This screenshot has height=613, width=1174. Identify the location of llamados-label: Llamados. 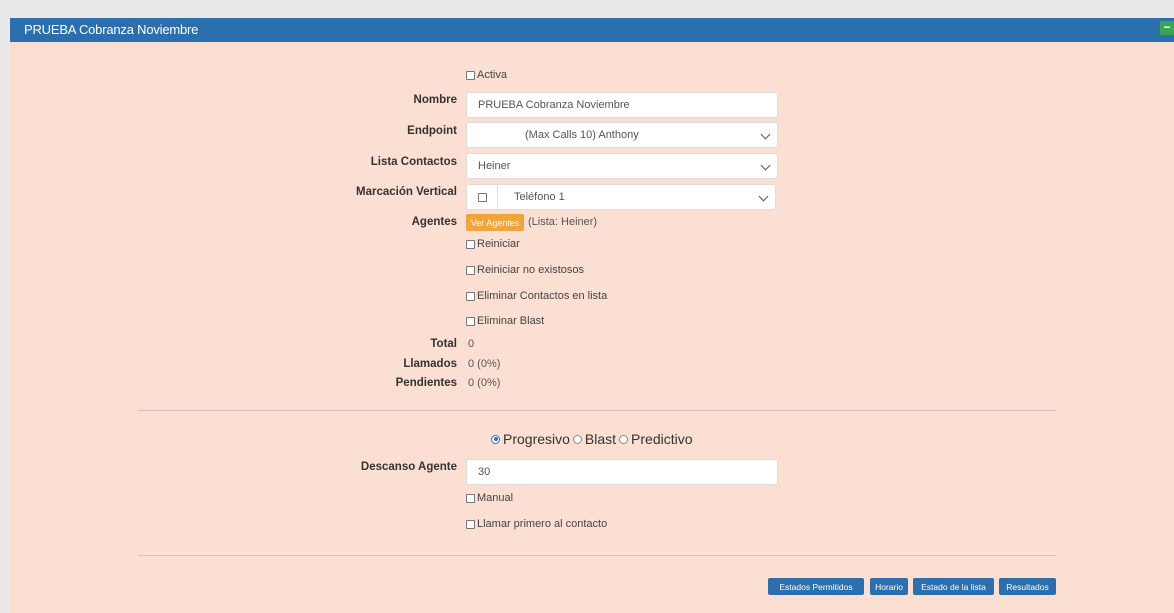
(430, 364).